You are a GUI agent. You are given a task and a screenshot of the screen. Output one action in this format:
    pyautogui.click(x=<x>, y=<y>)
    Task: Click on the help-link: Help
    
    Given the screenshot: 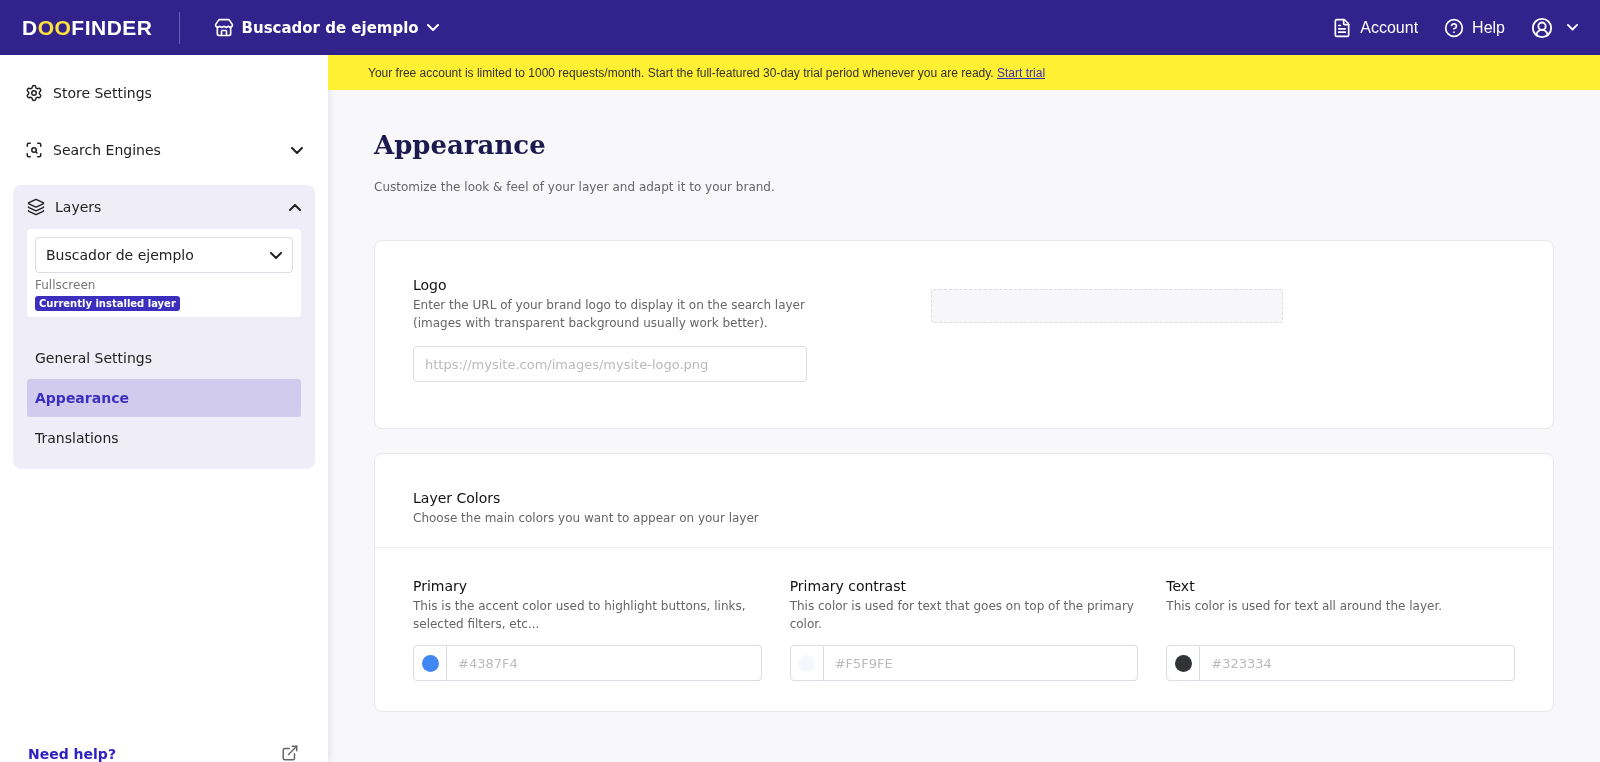 What is the action you would take?
    pyautogui.click(x=1474, y=27)
    